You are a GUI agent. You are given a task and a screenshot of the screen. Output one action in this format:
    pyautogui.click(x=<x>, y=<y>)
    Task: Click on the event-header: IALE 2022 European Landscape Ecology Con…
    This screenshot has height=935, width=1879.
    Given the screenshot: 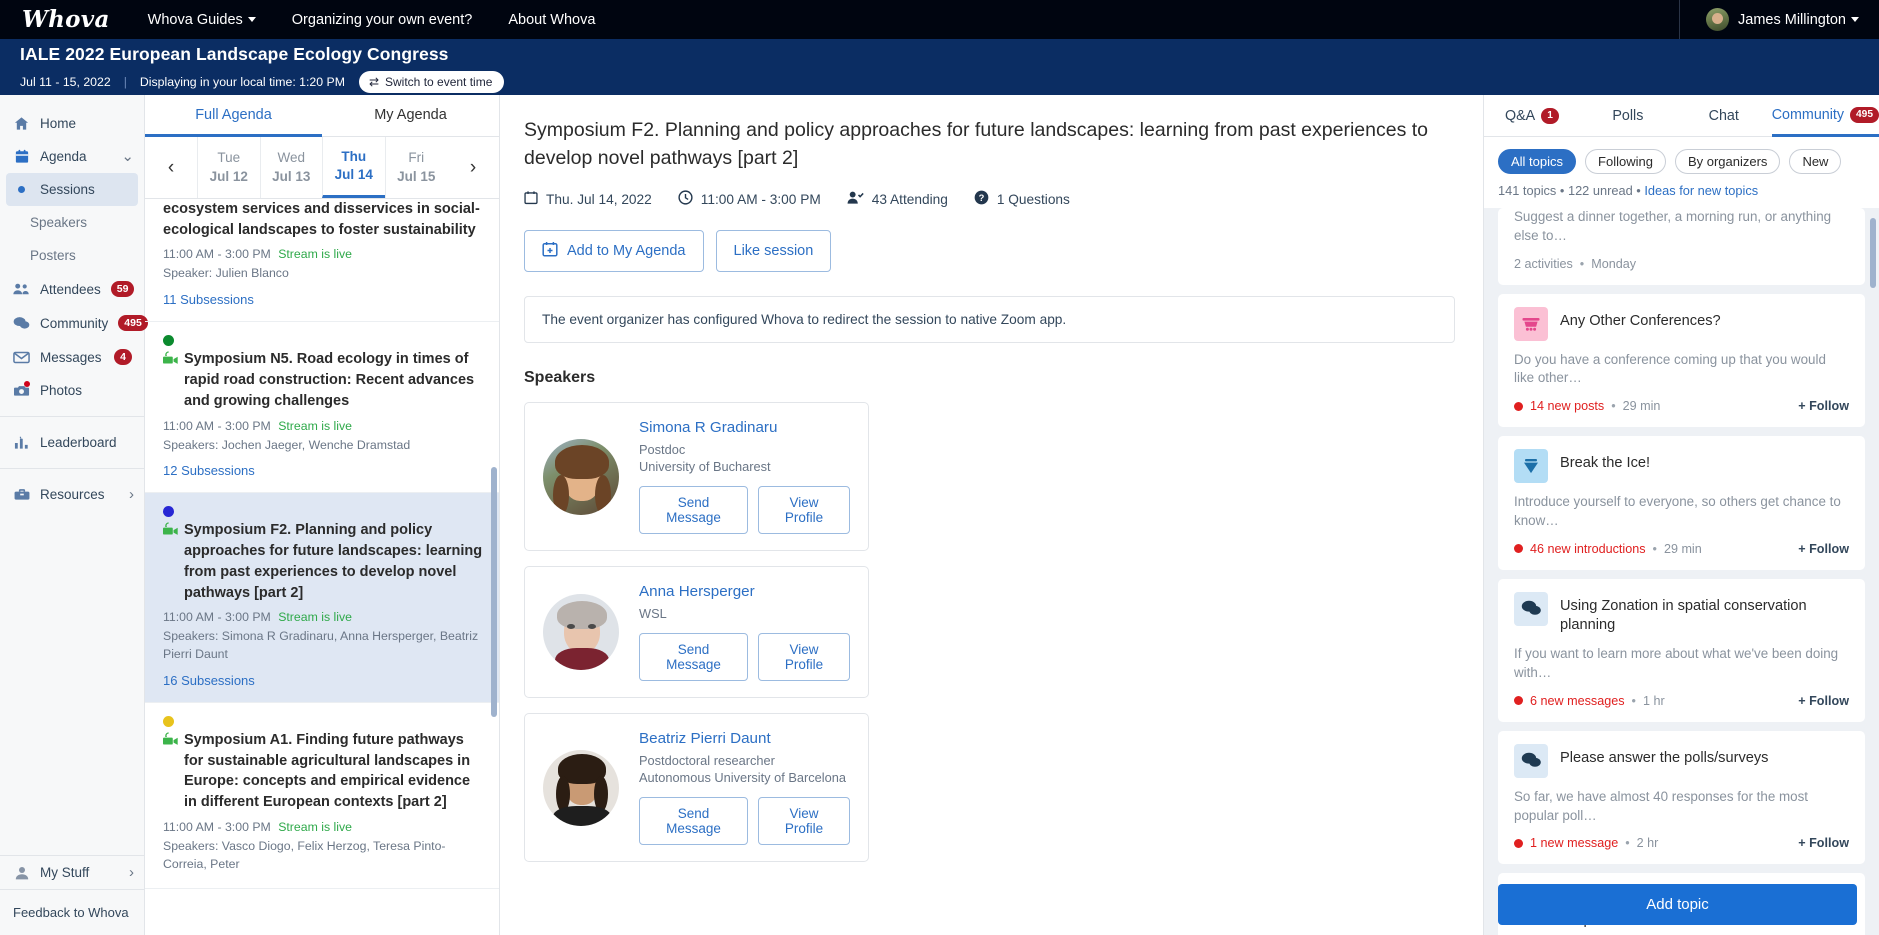 What is the action you would take?
    pyautogui.click(x=939, y=67)
    